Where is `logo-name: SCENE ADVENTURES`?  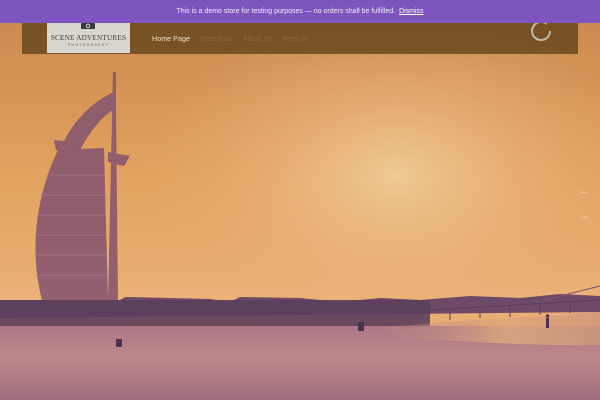 logo-name: SCENE ADVENTURES is located at coordinates (88, 38).